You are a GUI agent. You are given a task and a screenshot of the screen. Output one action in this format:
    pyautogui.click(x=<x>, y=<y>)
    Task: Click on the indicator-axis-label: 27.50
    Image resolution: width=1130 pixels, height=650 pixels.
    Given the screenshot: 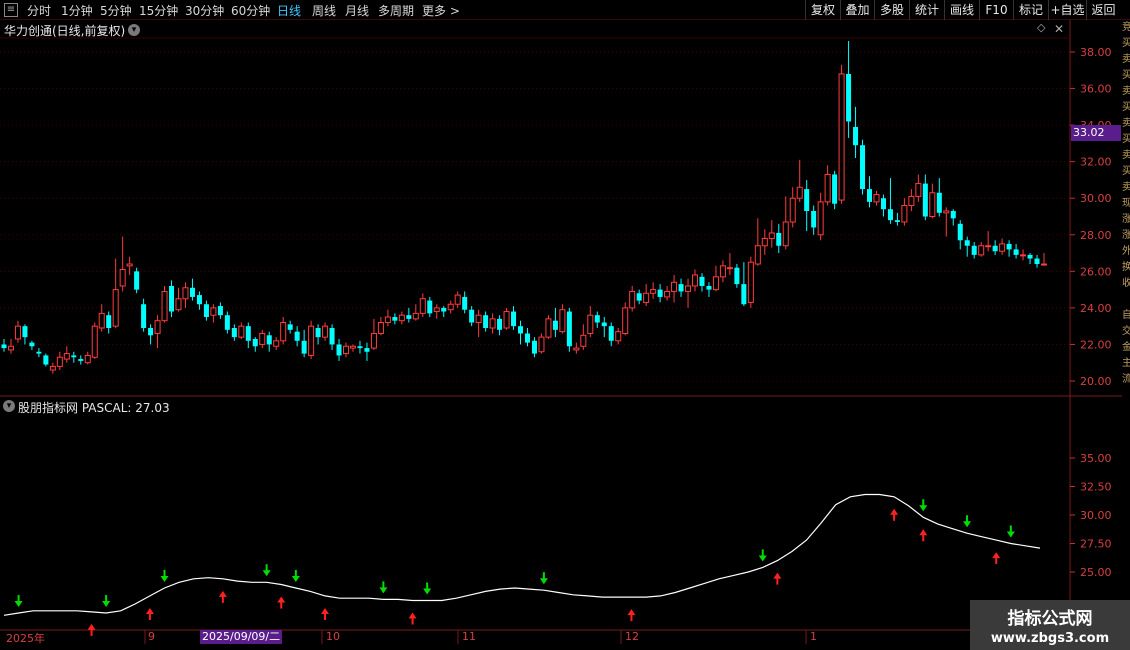 What is the action you would take?
    pyautogui.click(x=1096, y=544)
    